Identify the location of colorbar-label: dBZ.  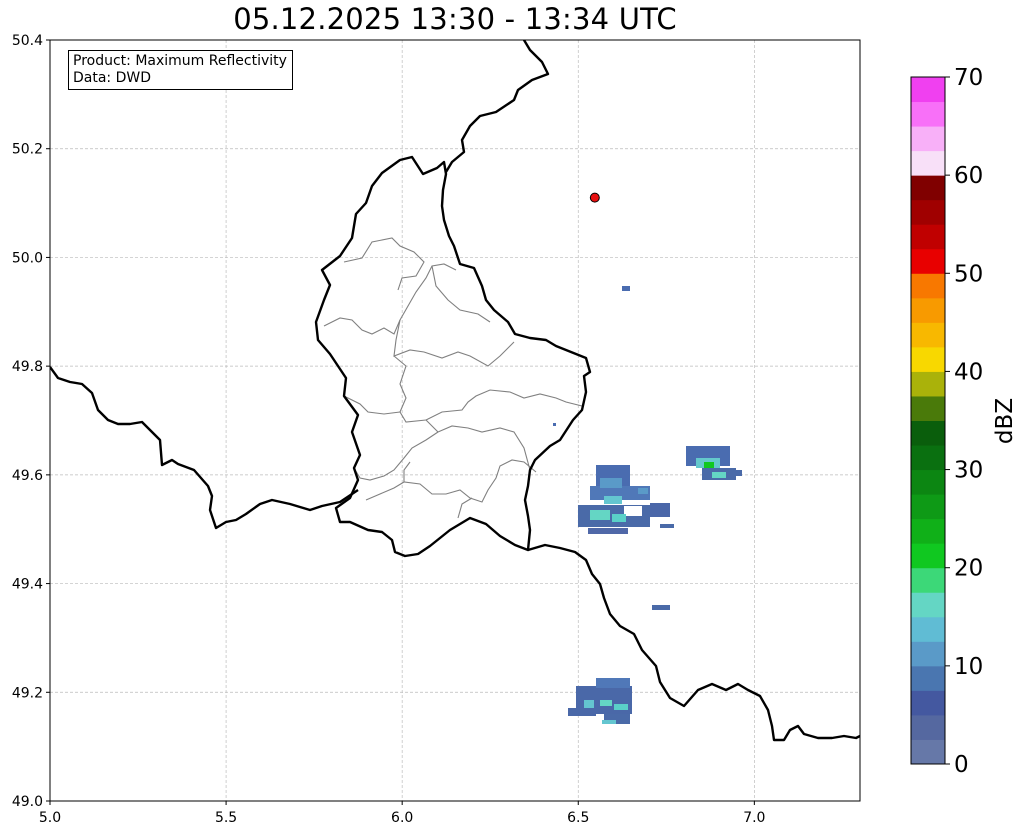
(1005, 421).